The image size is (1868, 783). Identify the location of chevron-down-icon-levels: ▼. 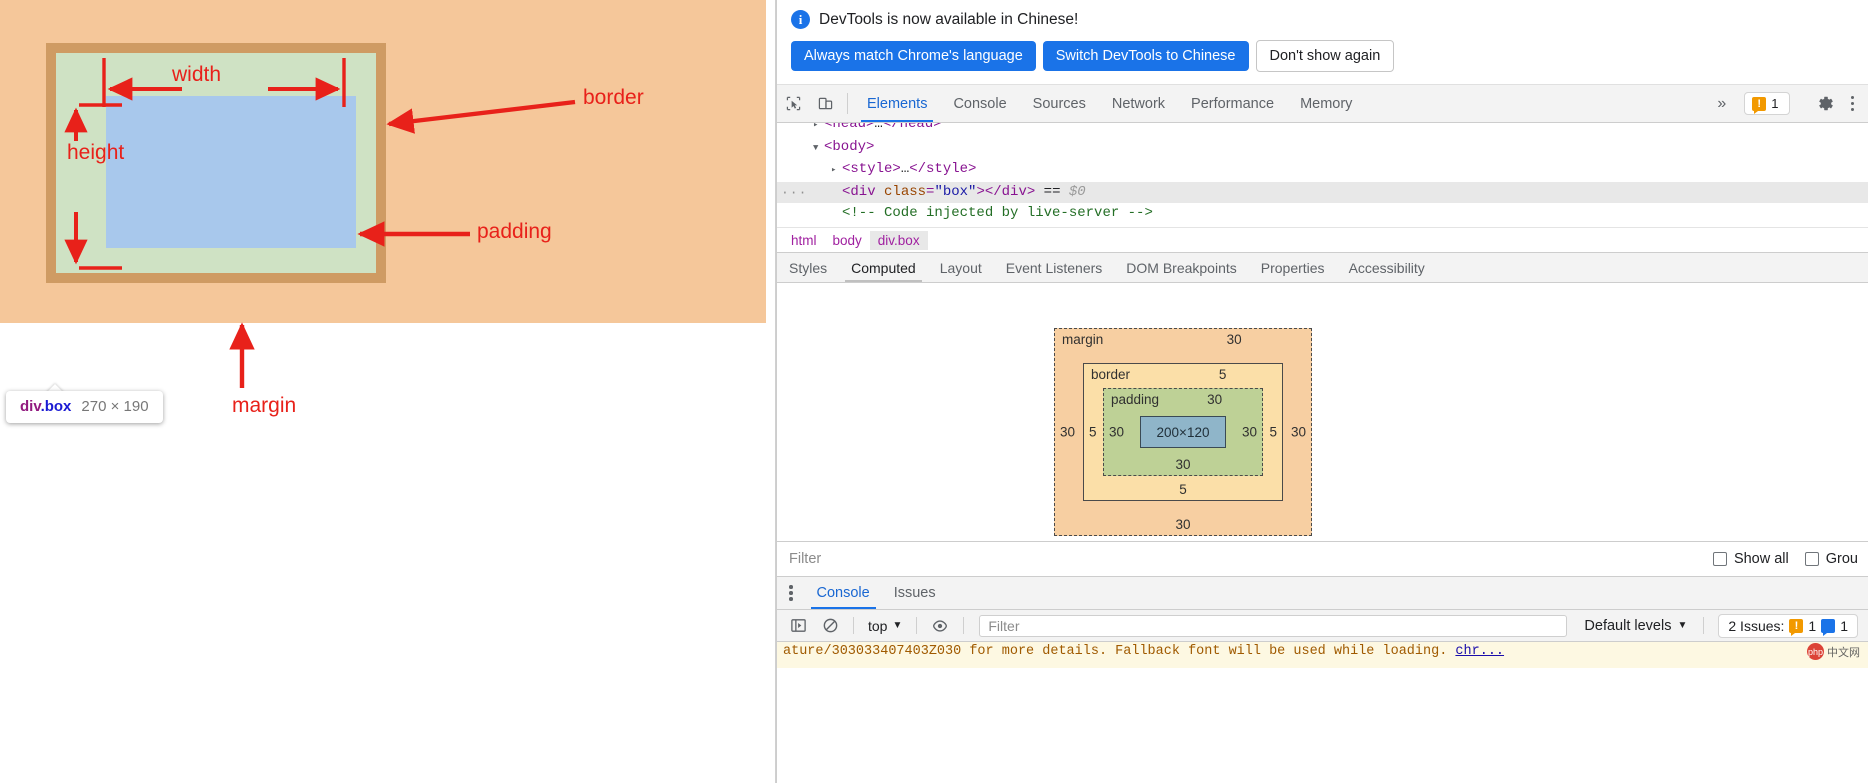
(1682, 625).